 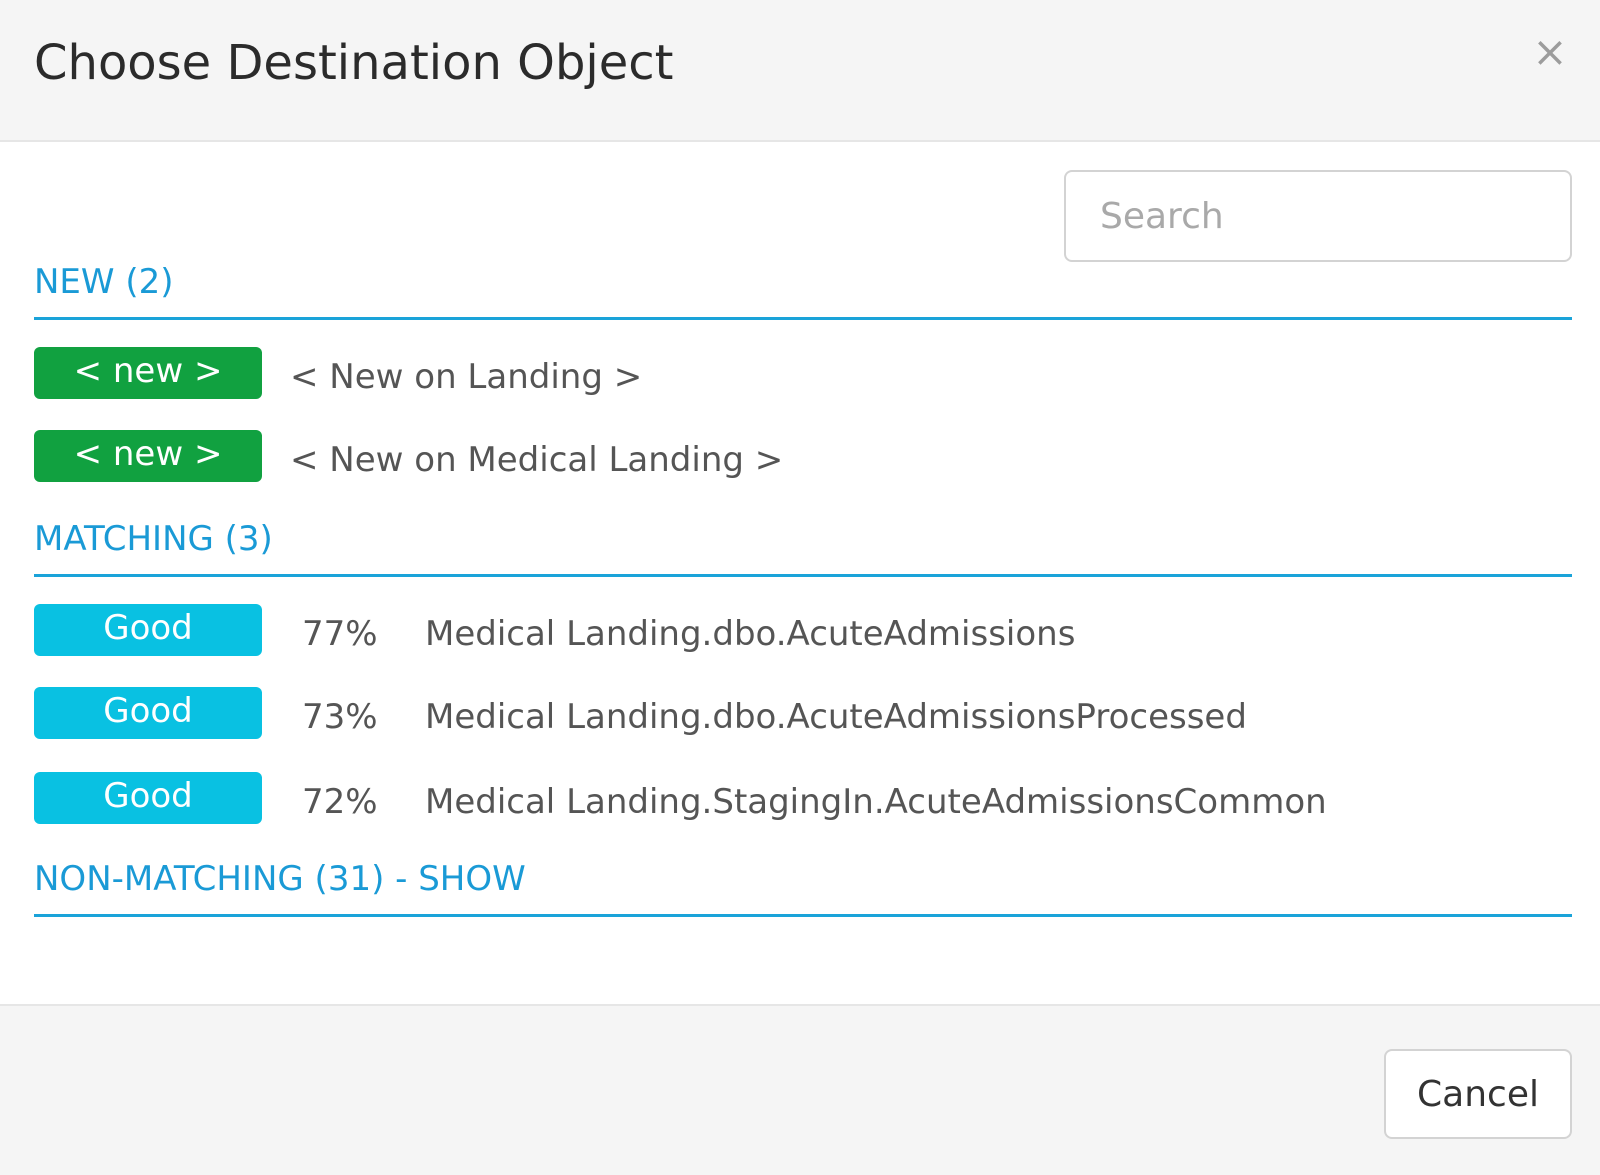 I want to click on match-percent: 73%, so click(x=340, y=717).